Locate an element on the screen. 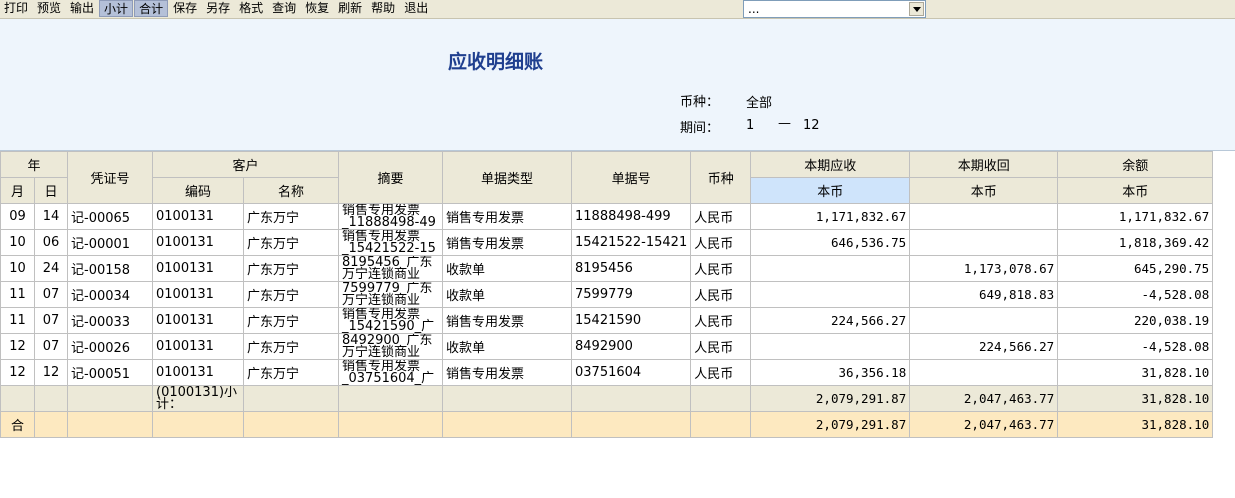  row-day: 14 is located at coordinates (51, 216).